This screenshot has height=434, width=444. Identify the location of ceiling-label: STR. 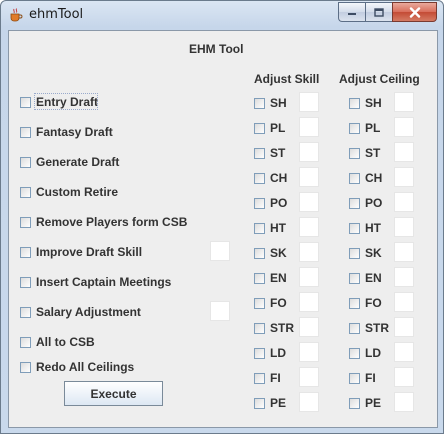
(377, 328).